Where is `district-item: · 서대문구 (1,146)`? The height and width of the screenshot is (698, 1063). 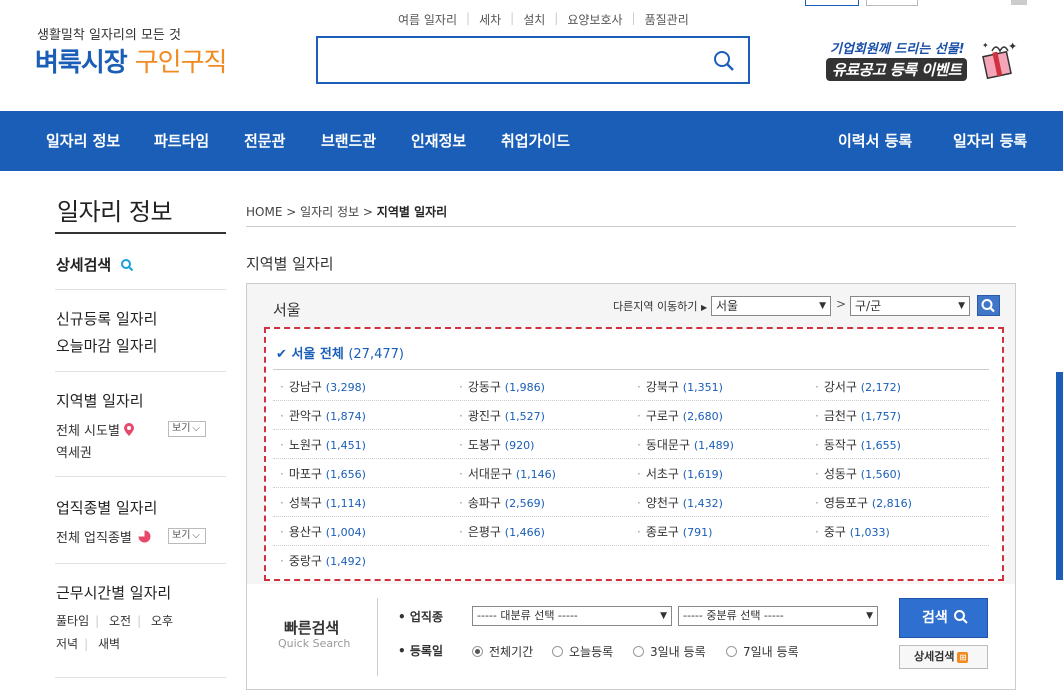
district-item: · 서대문구 (1,146) is located at coordinates (507, 473).